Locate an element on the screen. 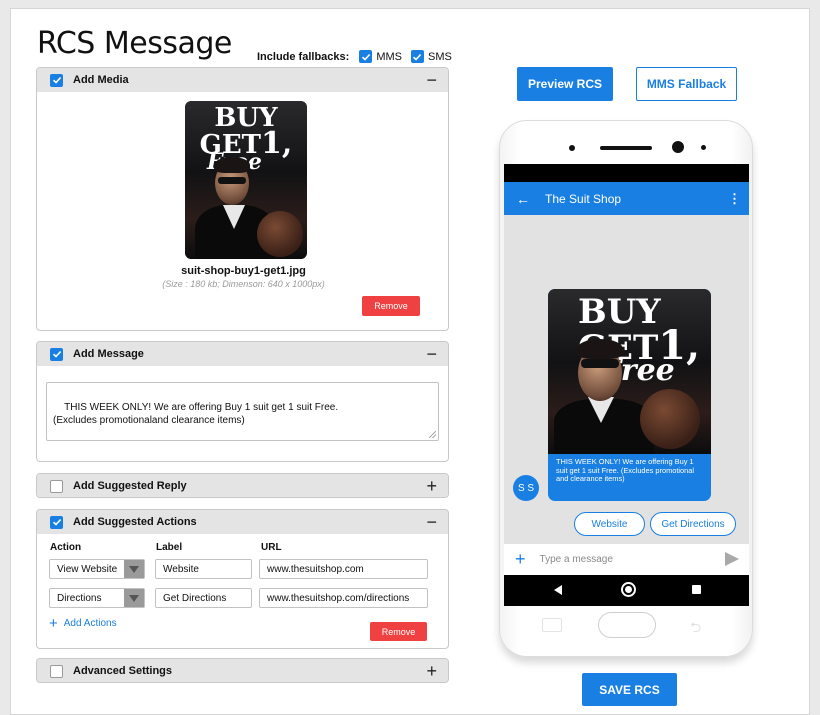  remove-actions-button: Remove is located at coordinates (398, 631).